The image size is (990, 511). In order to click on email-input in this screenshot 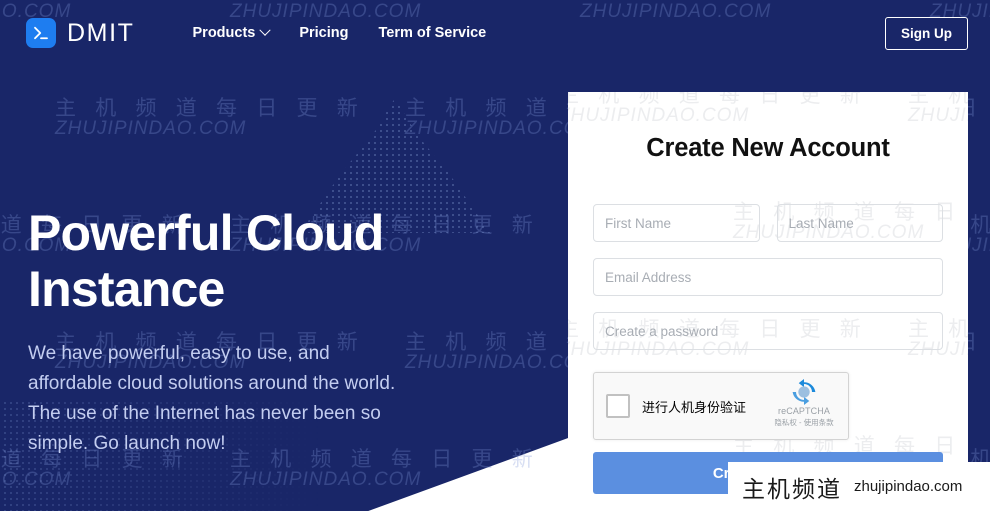, I will do `click(768, 277)`.